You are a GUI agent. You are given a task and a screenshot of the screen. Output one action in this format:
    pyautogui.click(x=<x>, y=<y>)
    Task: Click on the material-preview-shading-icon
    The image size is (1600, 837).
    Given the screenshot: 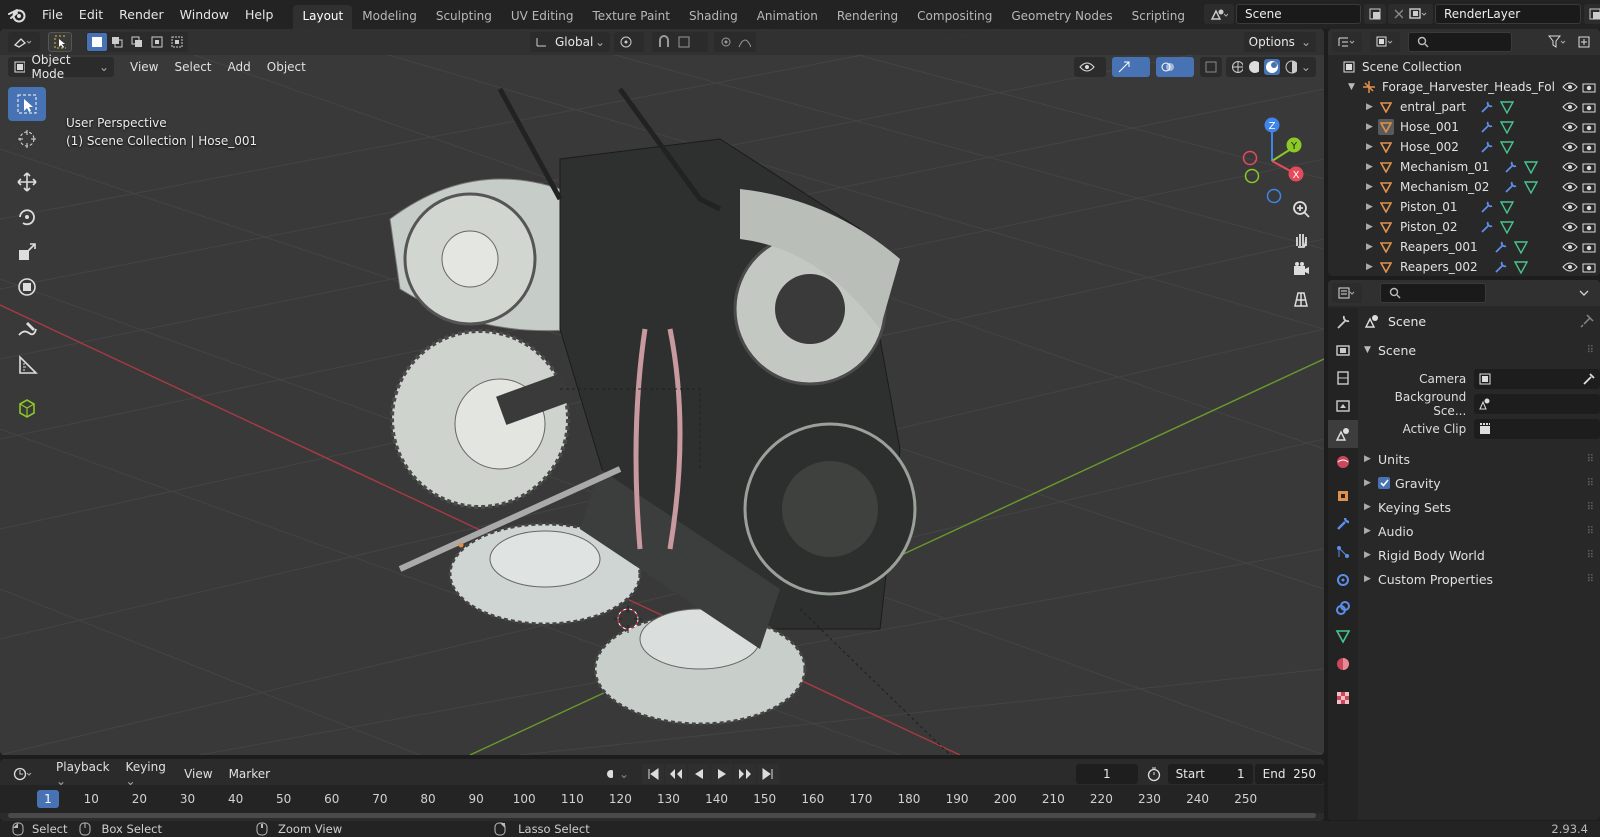 What is the action you would take?
    pyautogui.click(x=1272, y=67)
    